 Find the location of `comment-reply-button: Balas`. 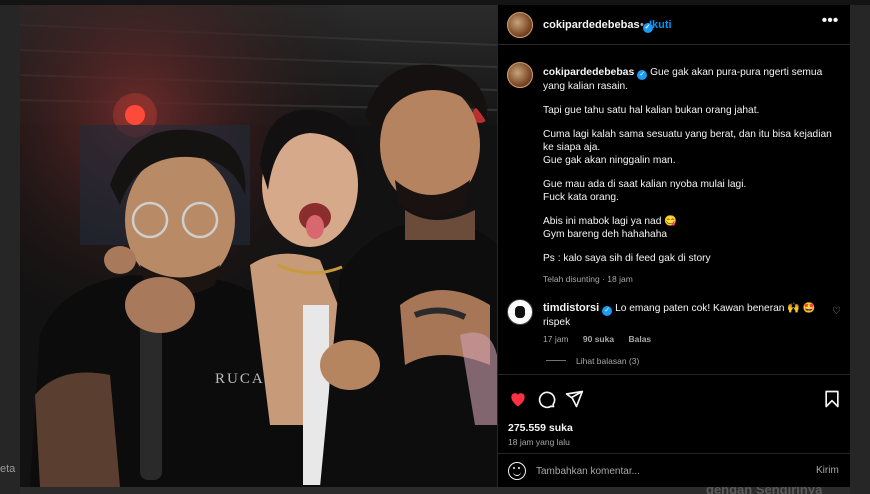

comment-reply-button: Balas is located at coordinates (639, 339).